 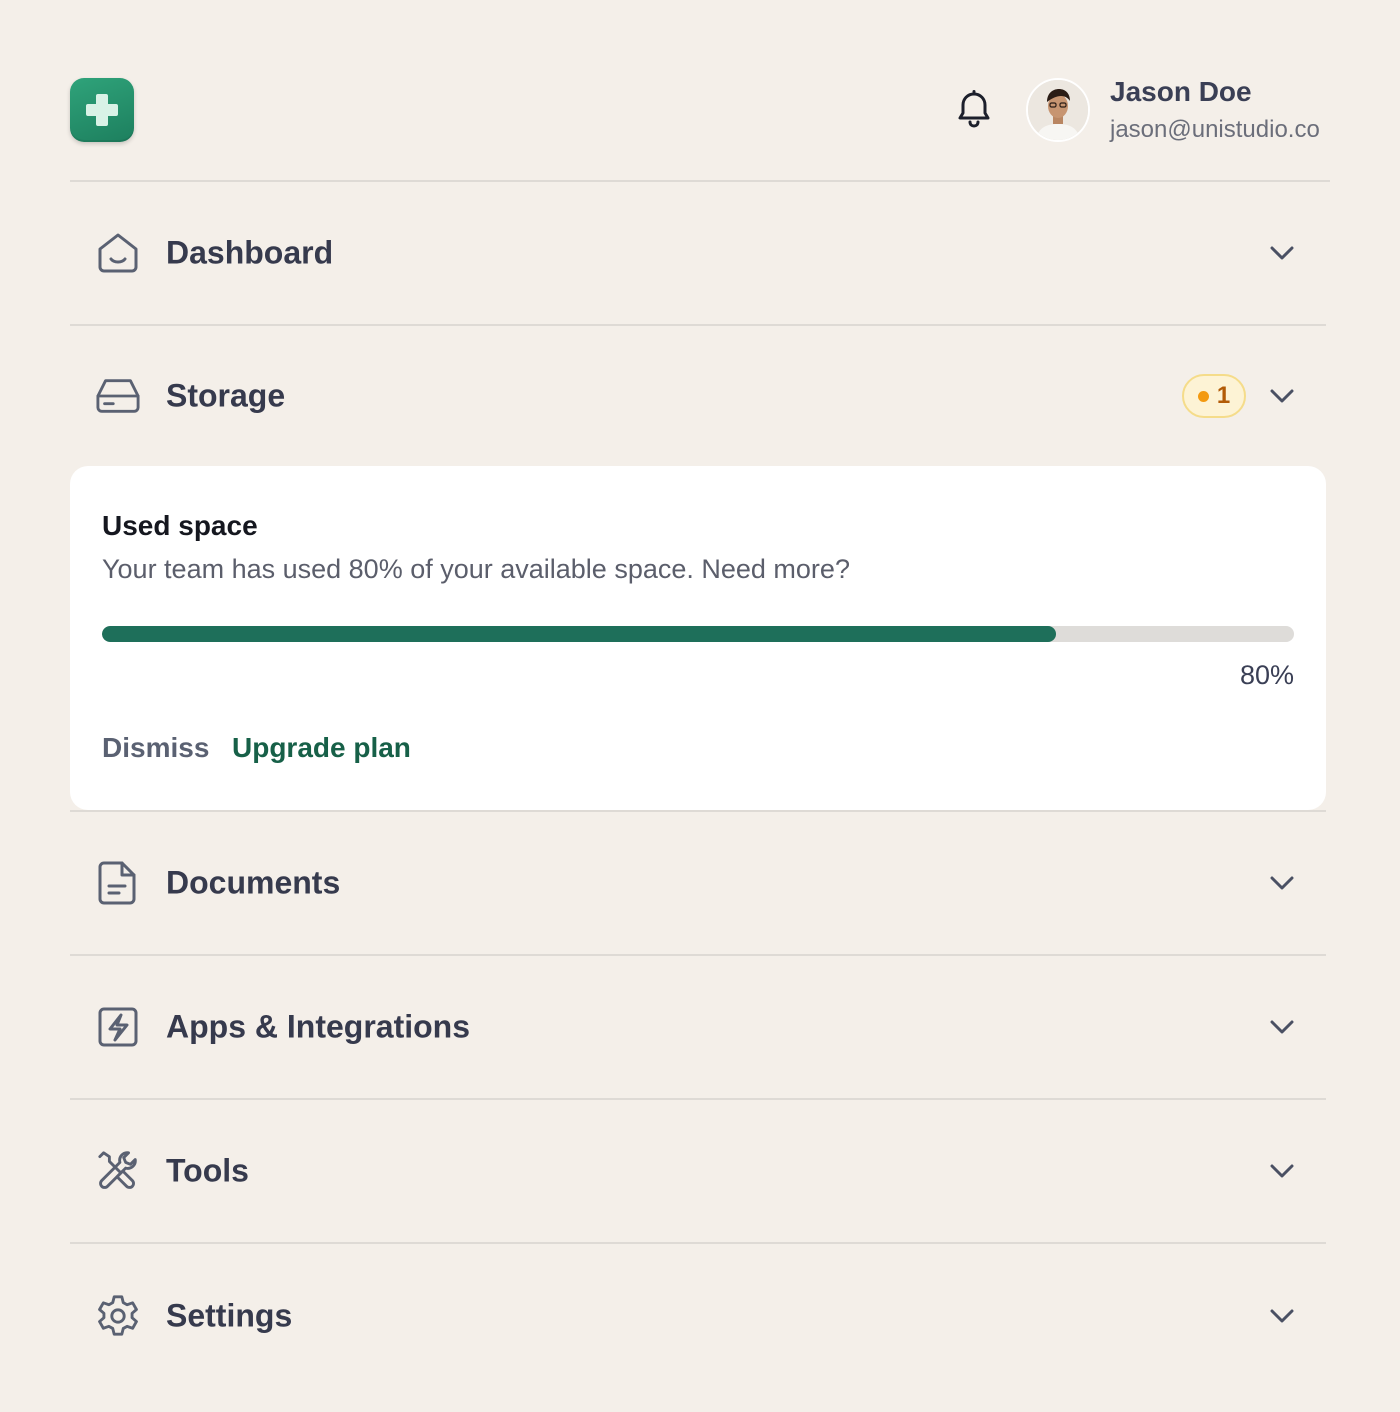 I want to click on tools-icon, so click(x=118, y=1171).